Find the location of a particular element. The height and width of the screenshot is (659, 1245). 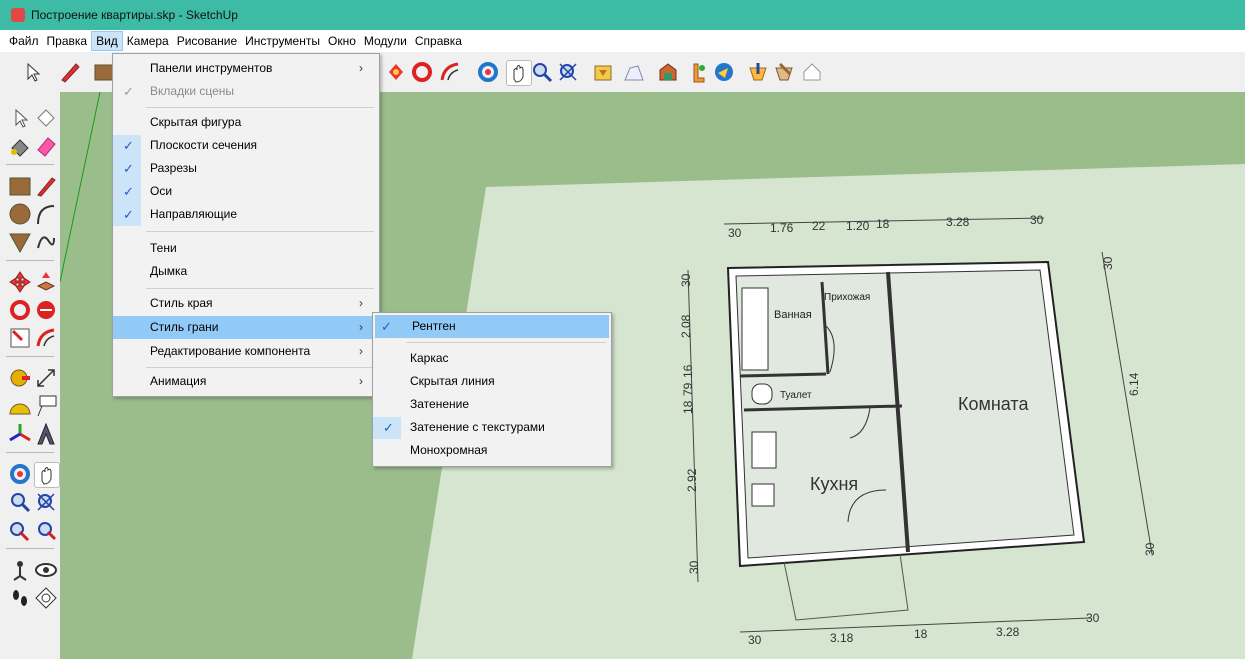

menu-item-edge-style: Стиль края › is located at coordinates (246, 303).